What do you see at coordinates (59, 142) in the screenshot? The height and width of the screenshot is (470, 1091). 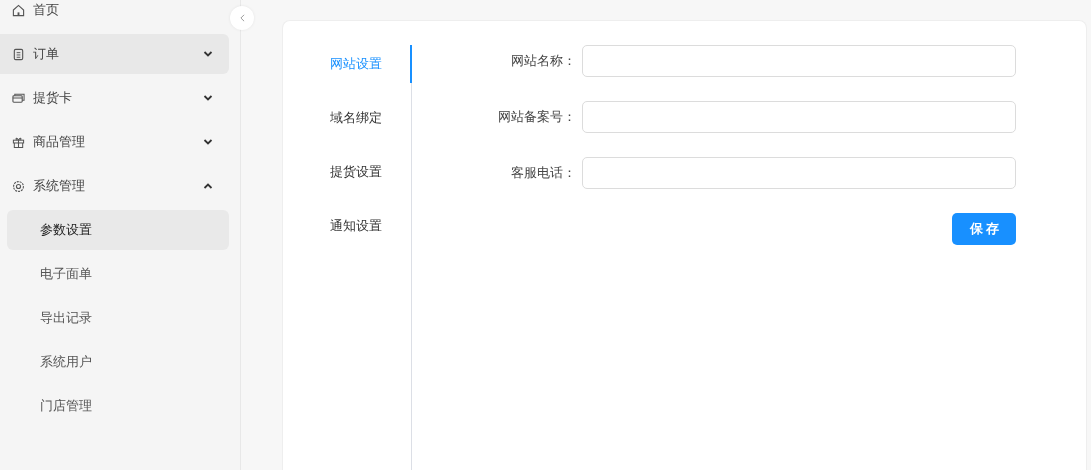 I see `menu-label: 商品管理` at bounding box center [59, 142].